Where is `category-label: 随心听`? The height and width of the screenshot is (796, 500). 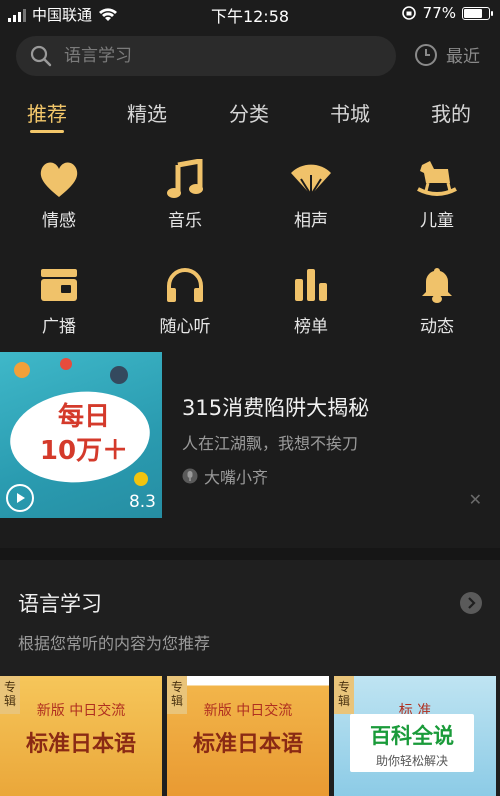 category-label: 随心听 is located at coordinates (185, 327).